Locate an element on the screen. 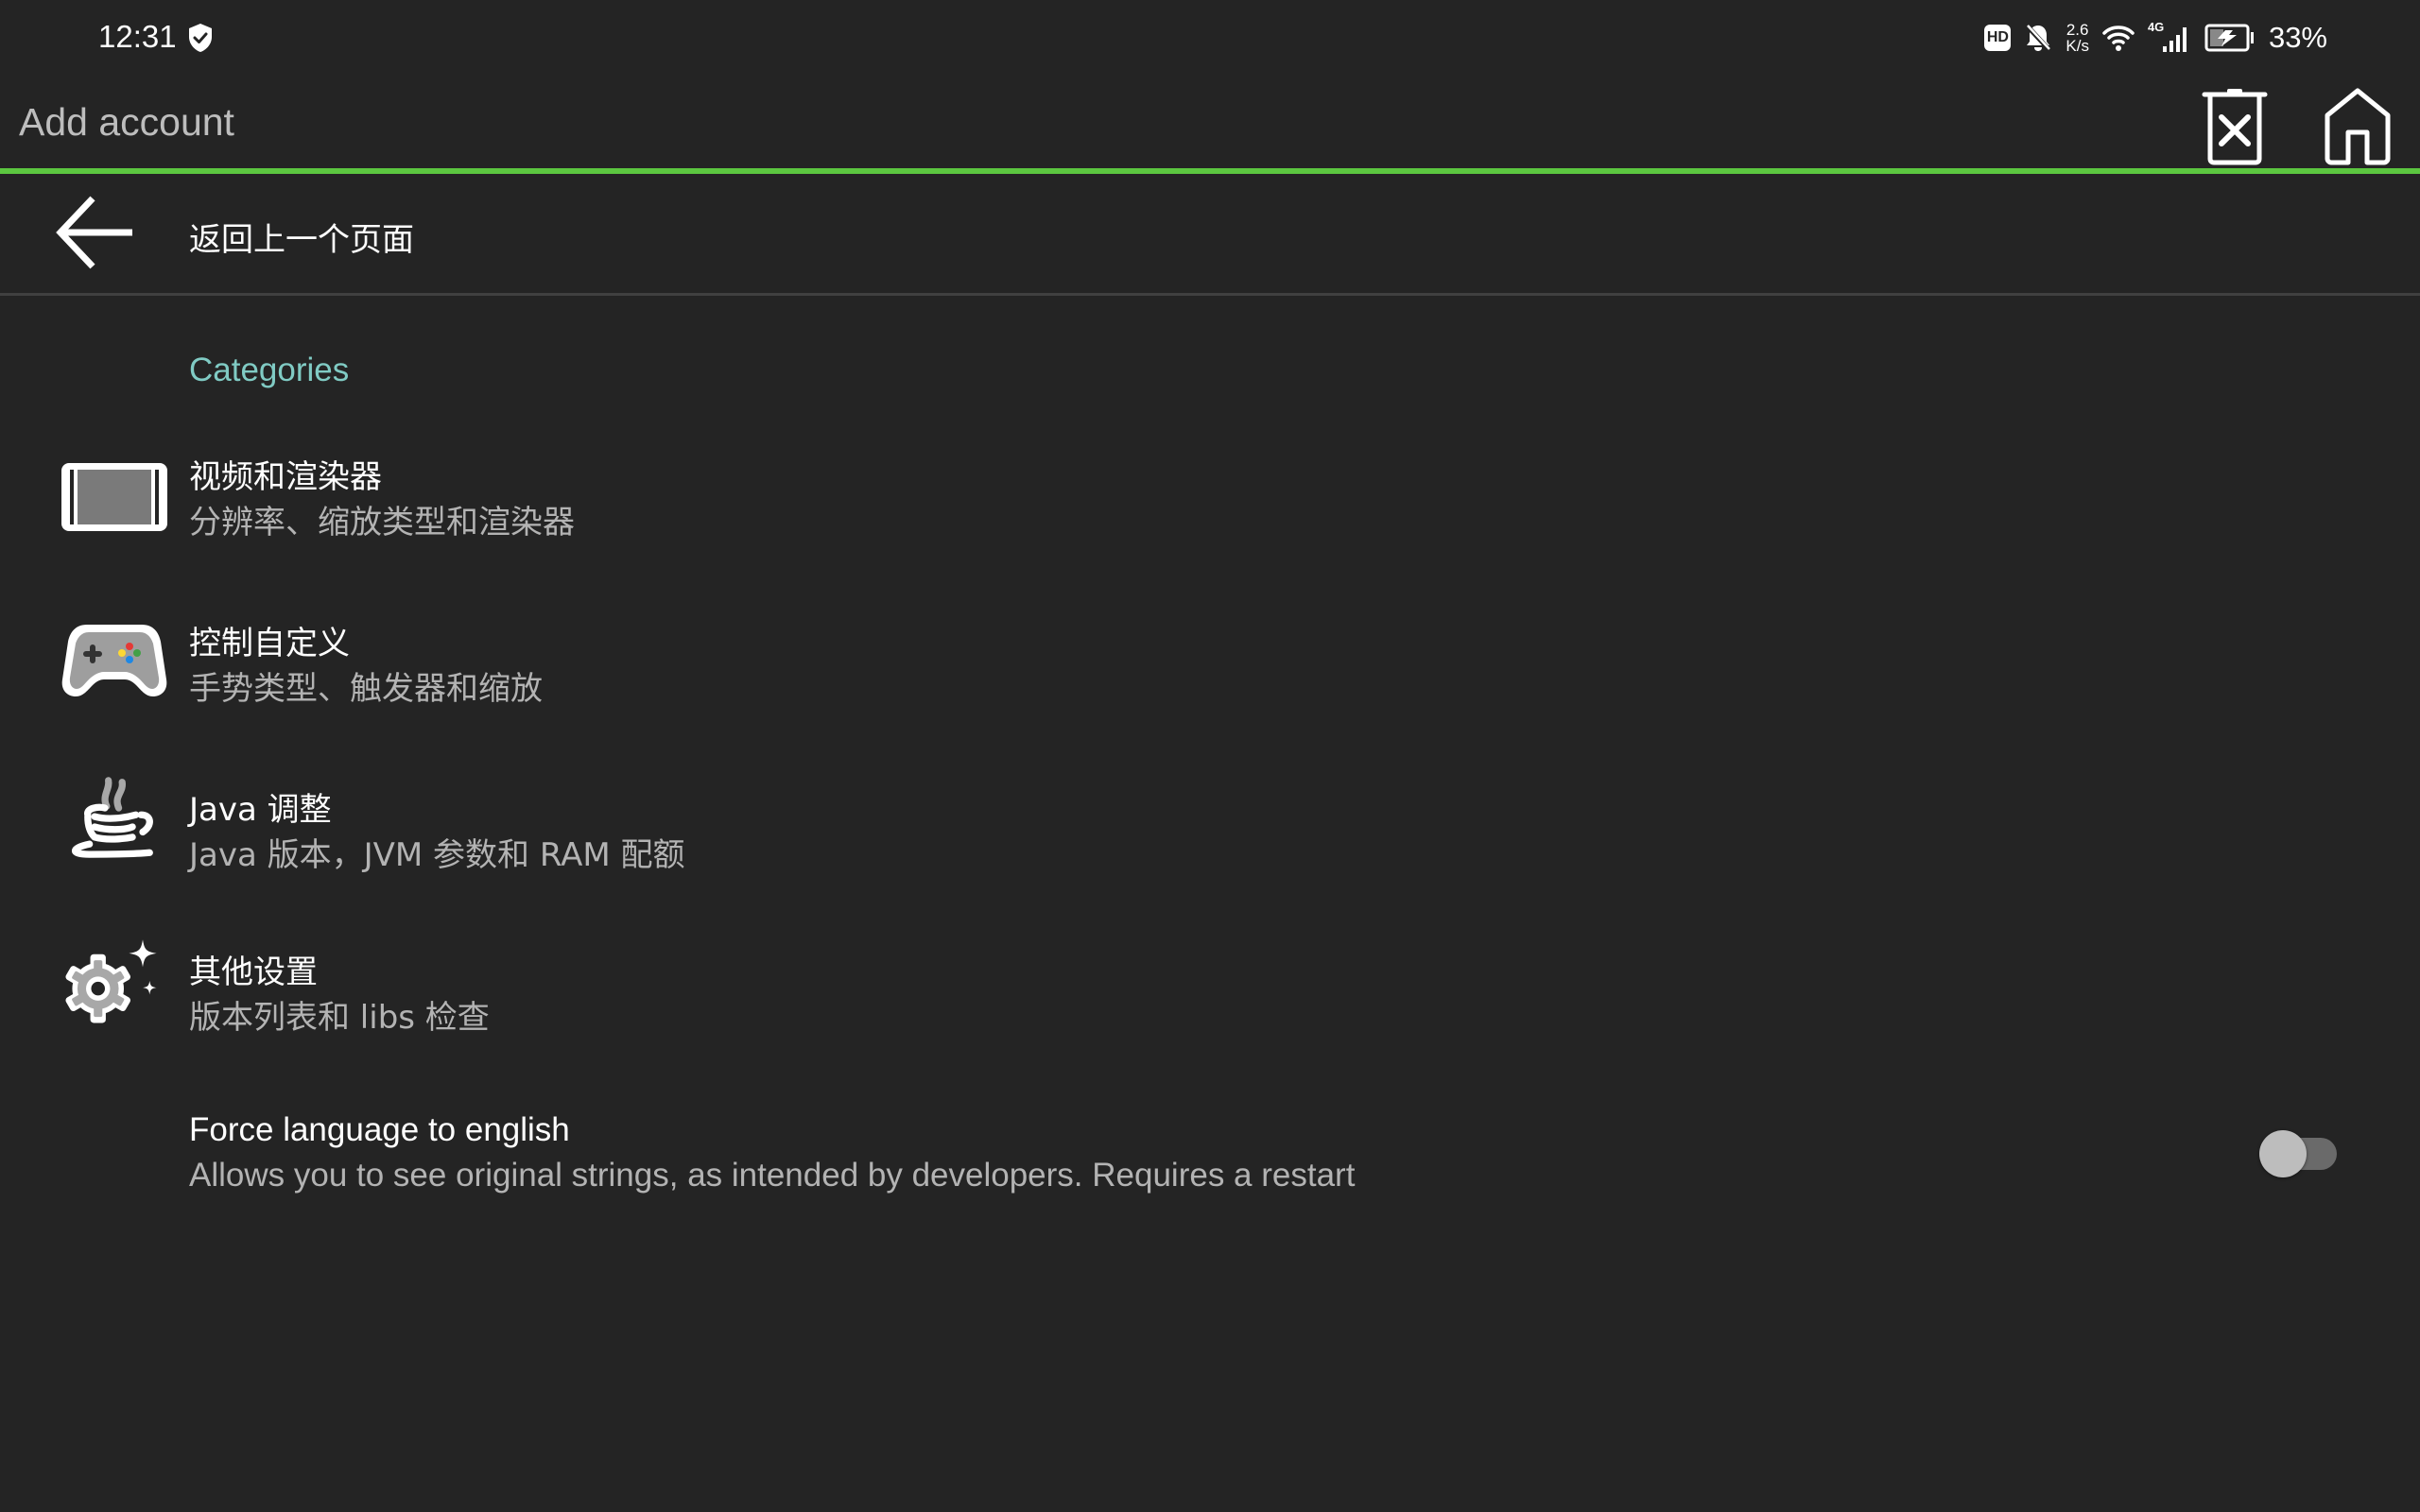 This screenshot has height=1512, width=2420. item-title: 视频和渲染器 is located at coordinates (286, 477).